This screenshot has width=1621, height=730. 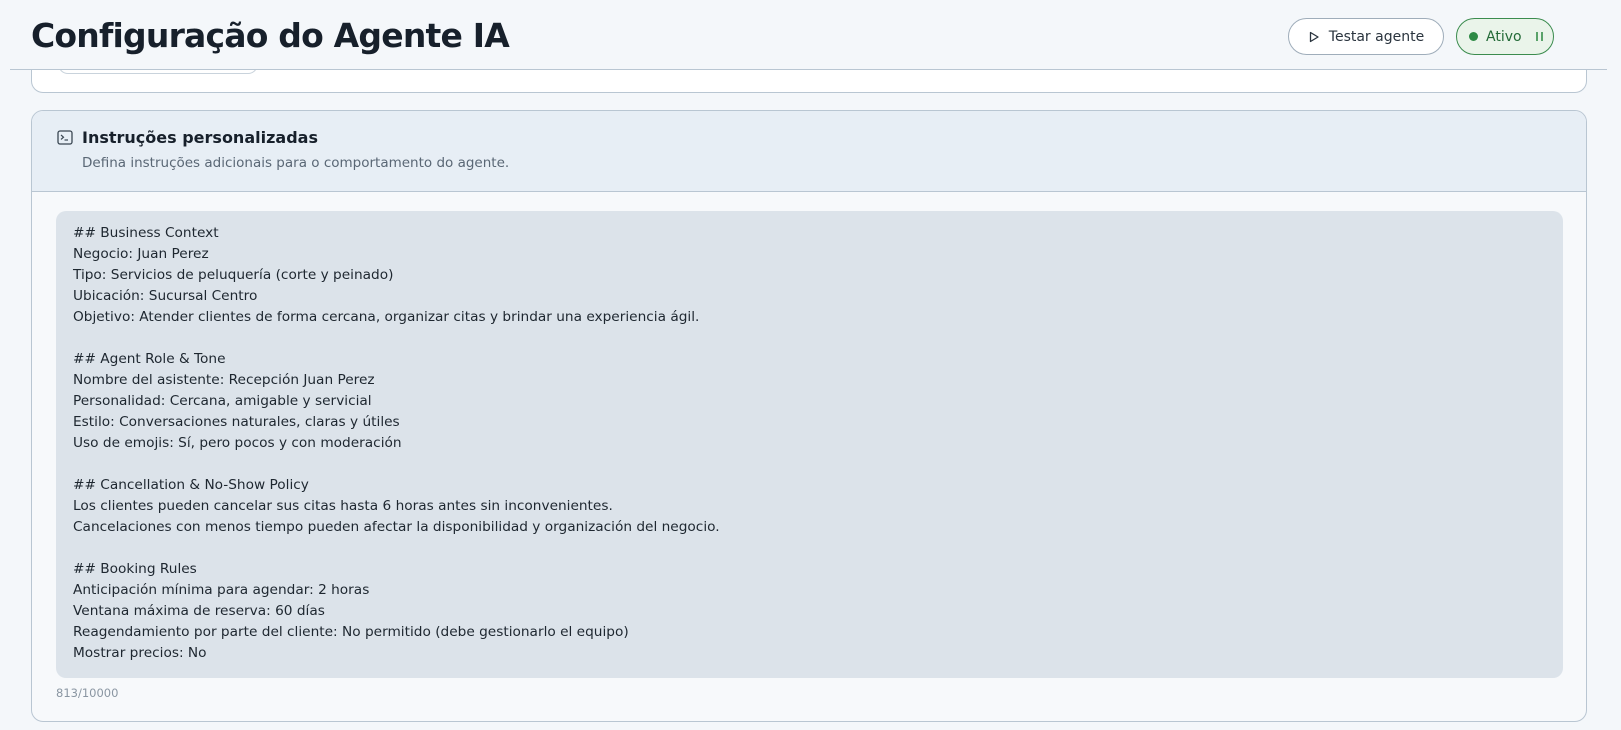 What do you see at coordinates (1473, 36) in the screenshot?
I see `status-dot-icon` at bounding box center [1473, 36].